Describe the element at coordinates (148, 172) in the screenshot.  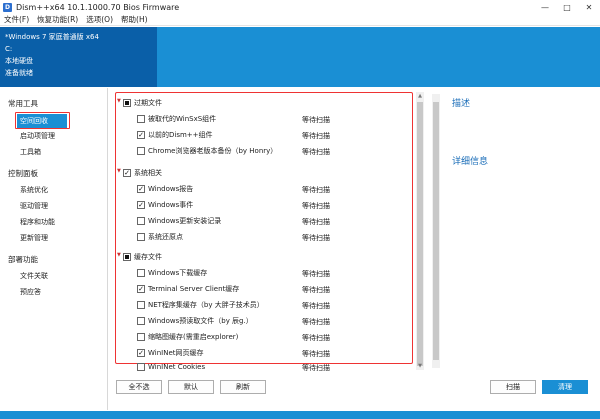
I see `category-label: 系统相关` at that location.